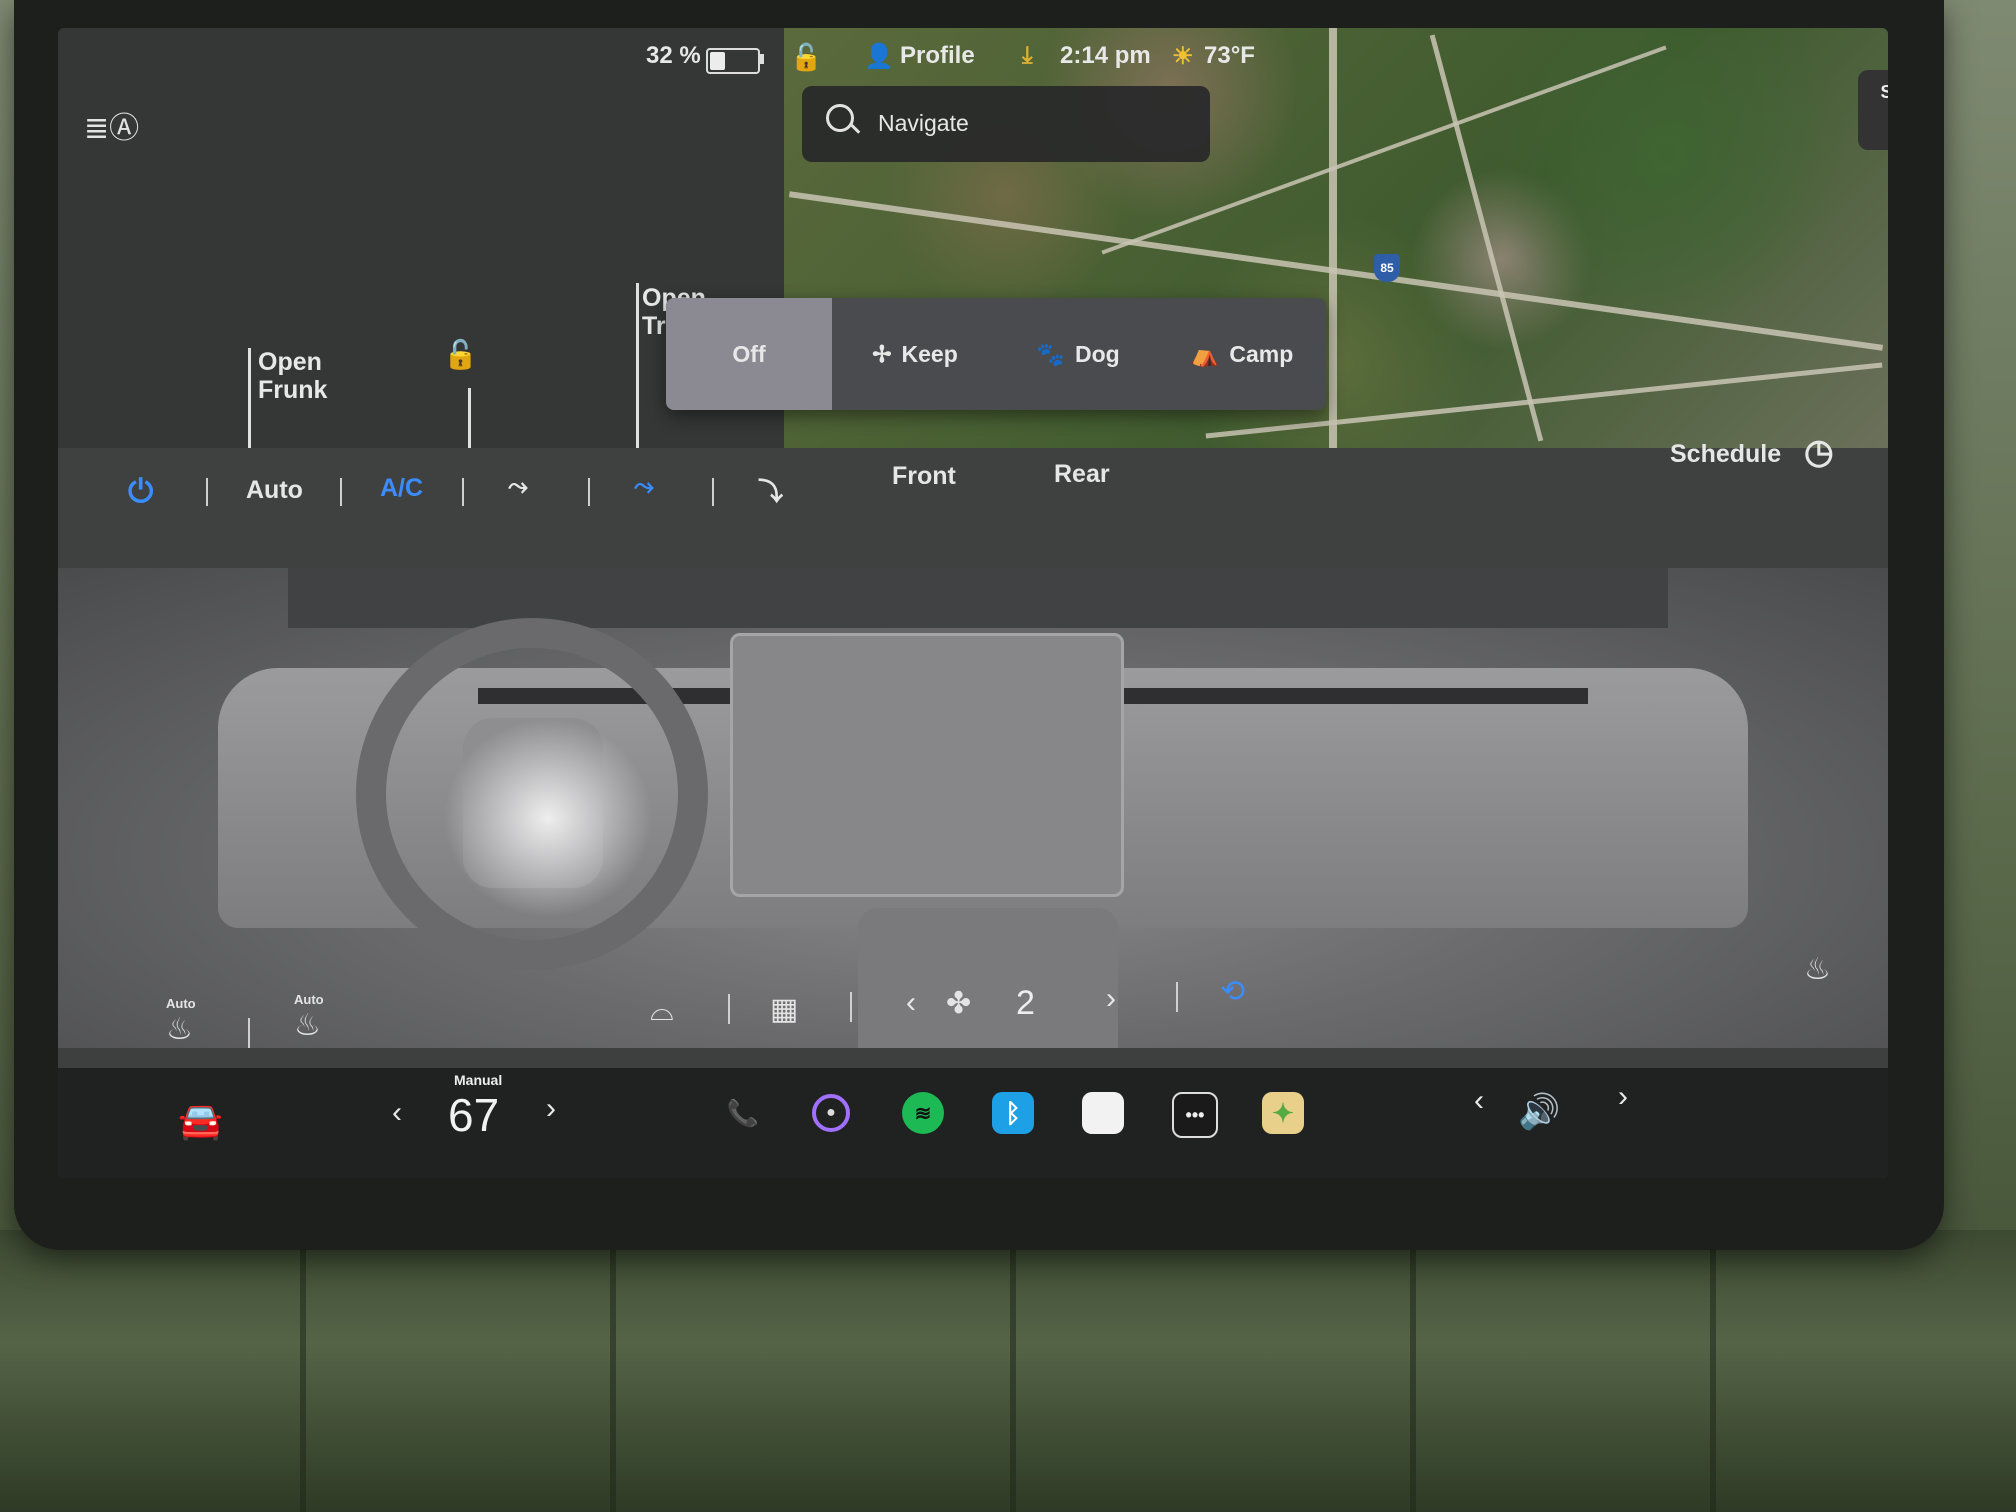 The image size is (2016, 1512). I want to click on mode-camp-button: ⛺ Camp, so click(1242, 354).